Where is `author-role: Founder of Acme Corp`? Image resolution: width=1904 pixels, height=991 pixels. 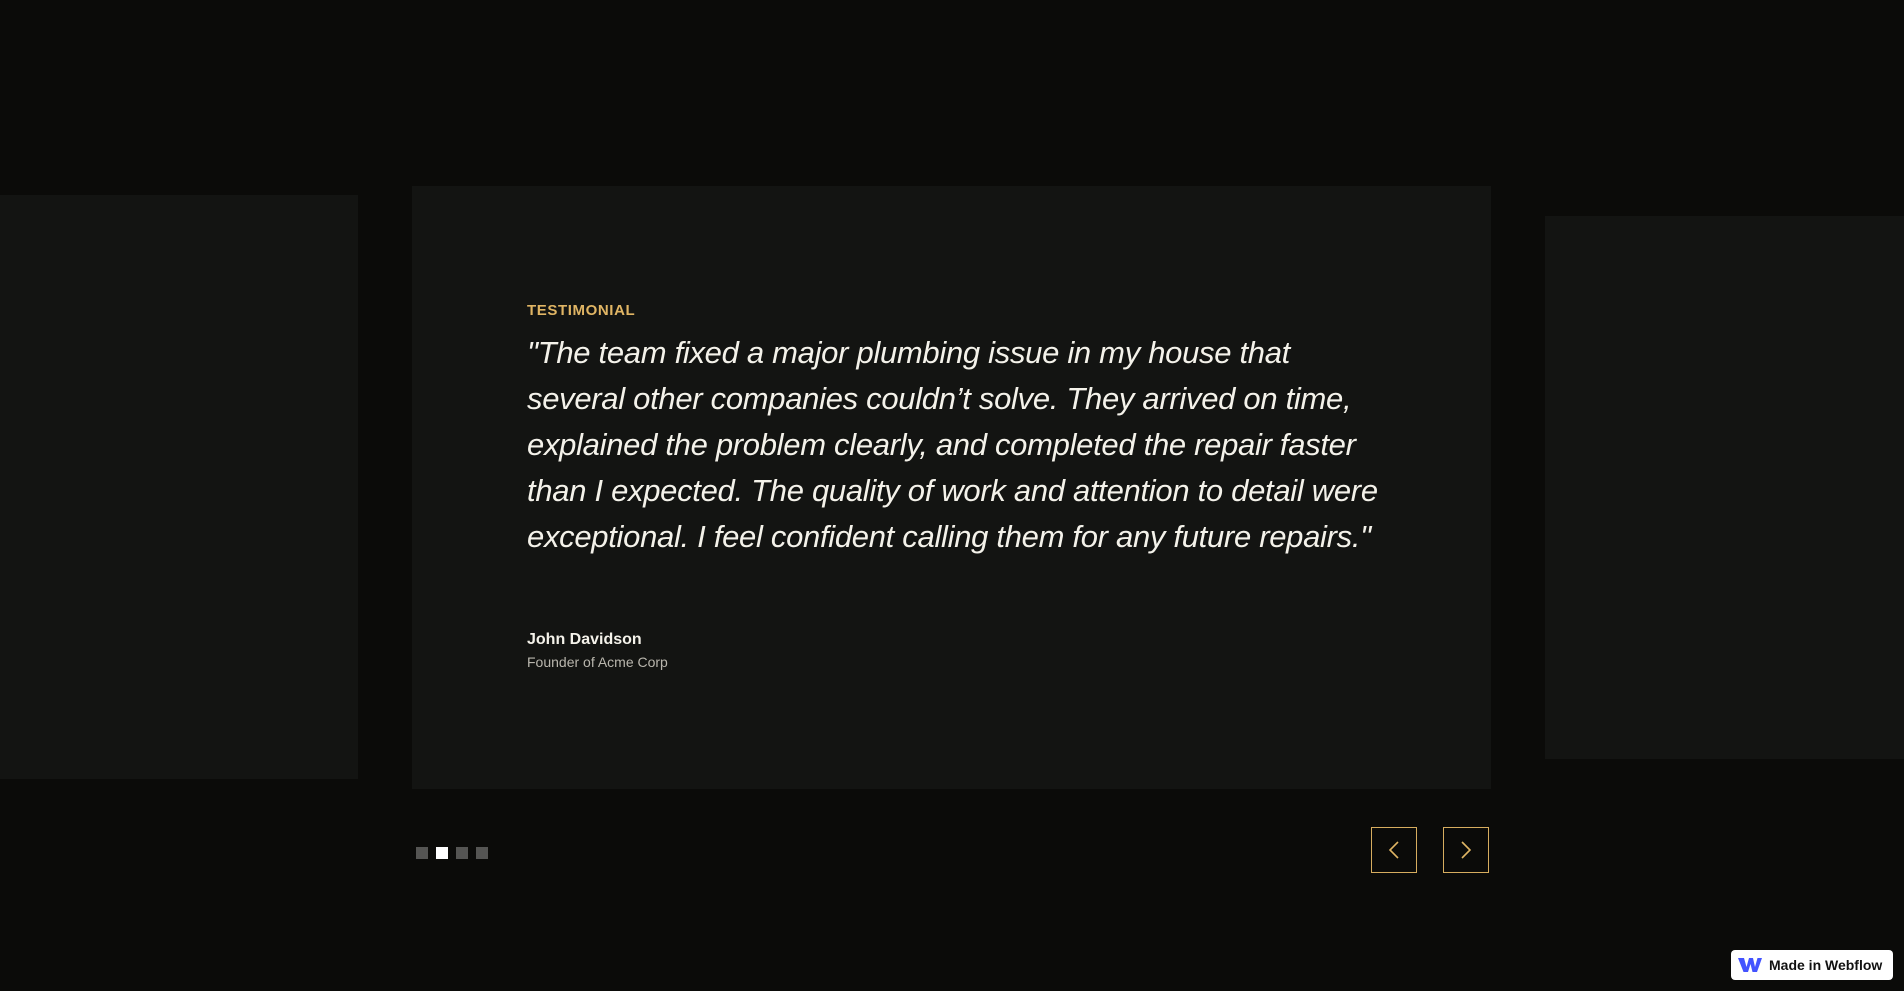
author-role: Founder of Acme Corp is located at coordinates (597, 662).